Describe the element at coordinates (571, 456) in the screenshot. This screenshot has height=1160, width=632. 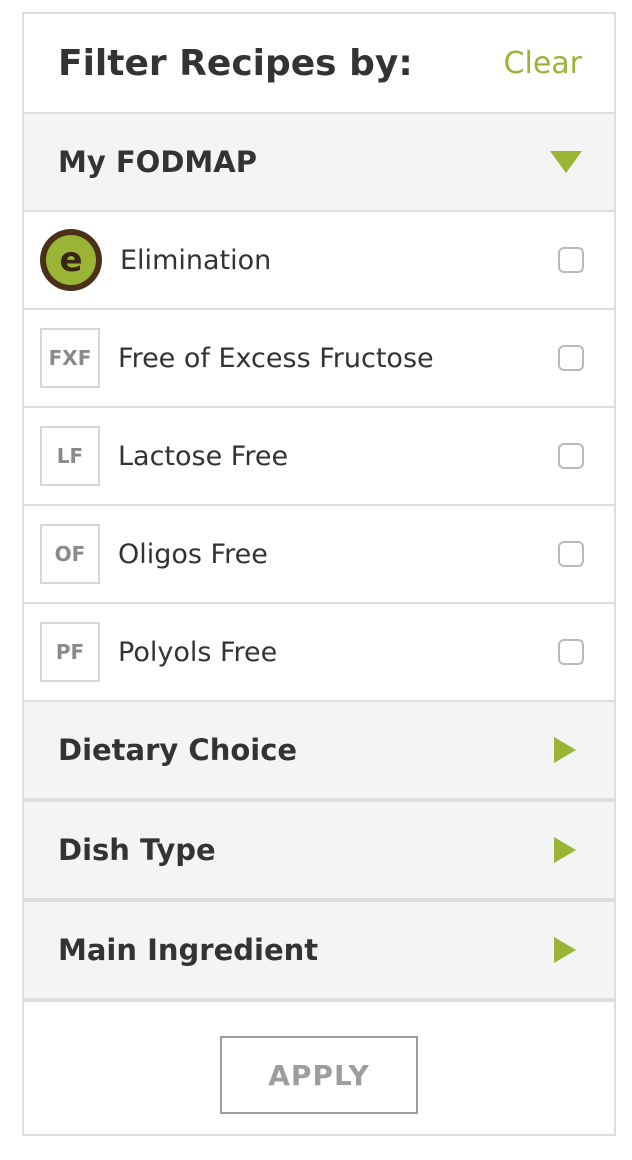
I see `lf-checkbox` at that location.